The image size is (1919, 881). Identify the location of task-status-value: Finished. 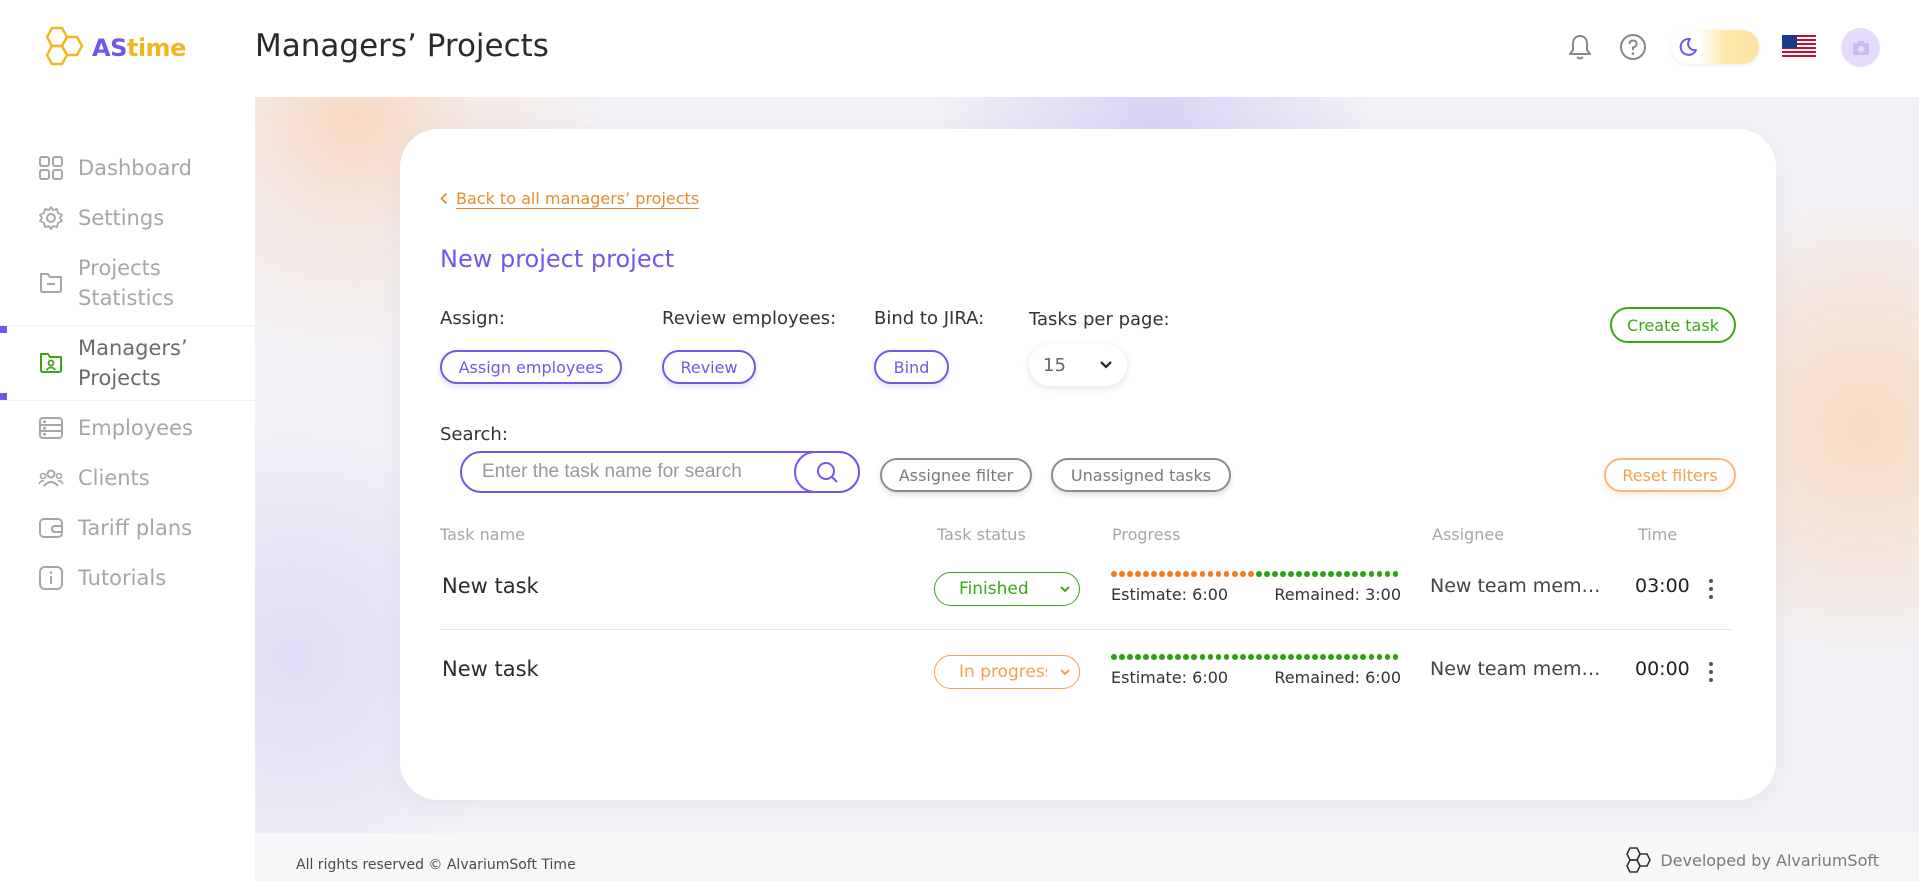
(994, 589).